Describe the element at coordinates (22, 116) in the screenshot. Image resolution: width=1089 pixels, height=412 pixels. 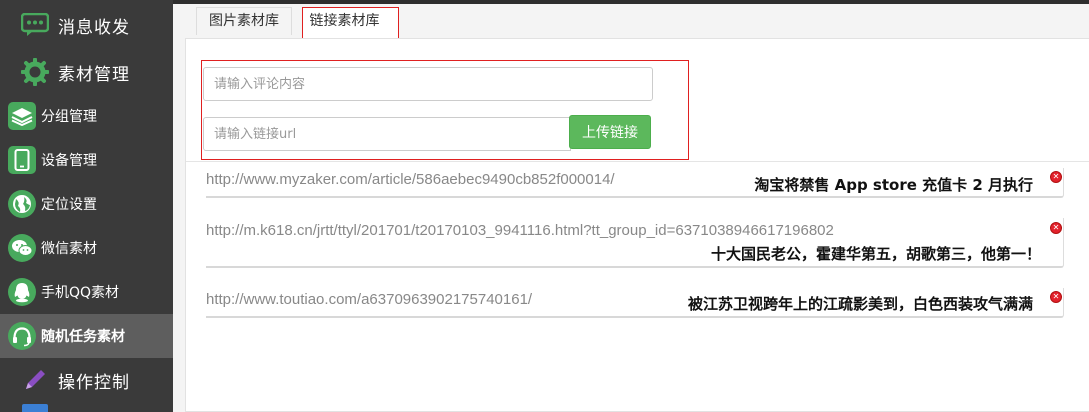
I see `layers-icon` at that location.